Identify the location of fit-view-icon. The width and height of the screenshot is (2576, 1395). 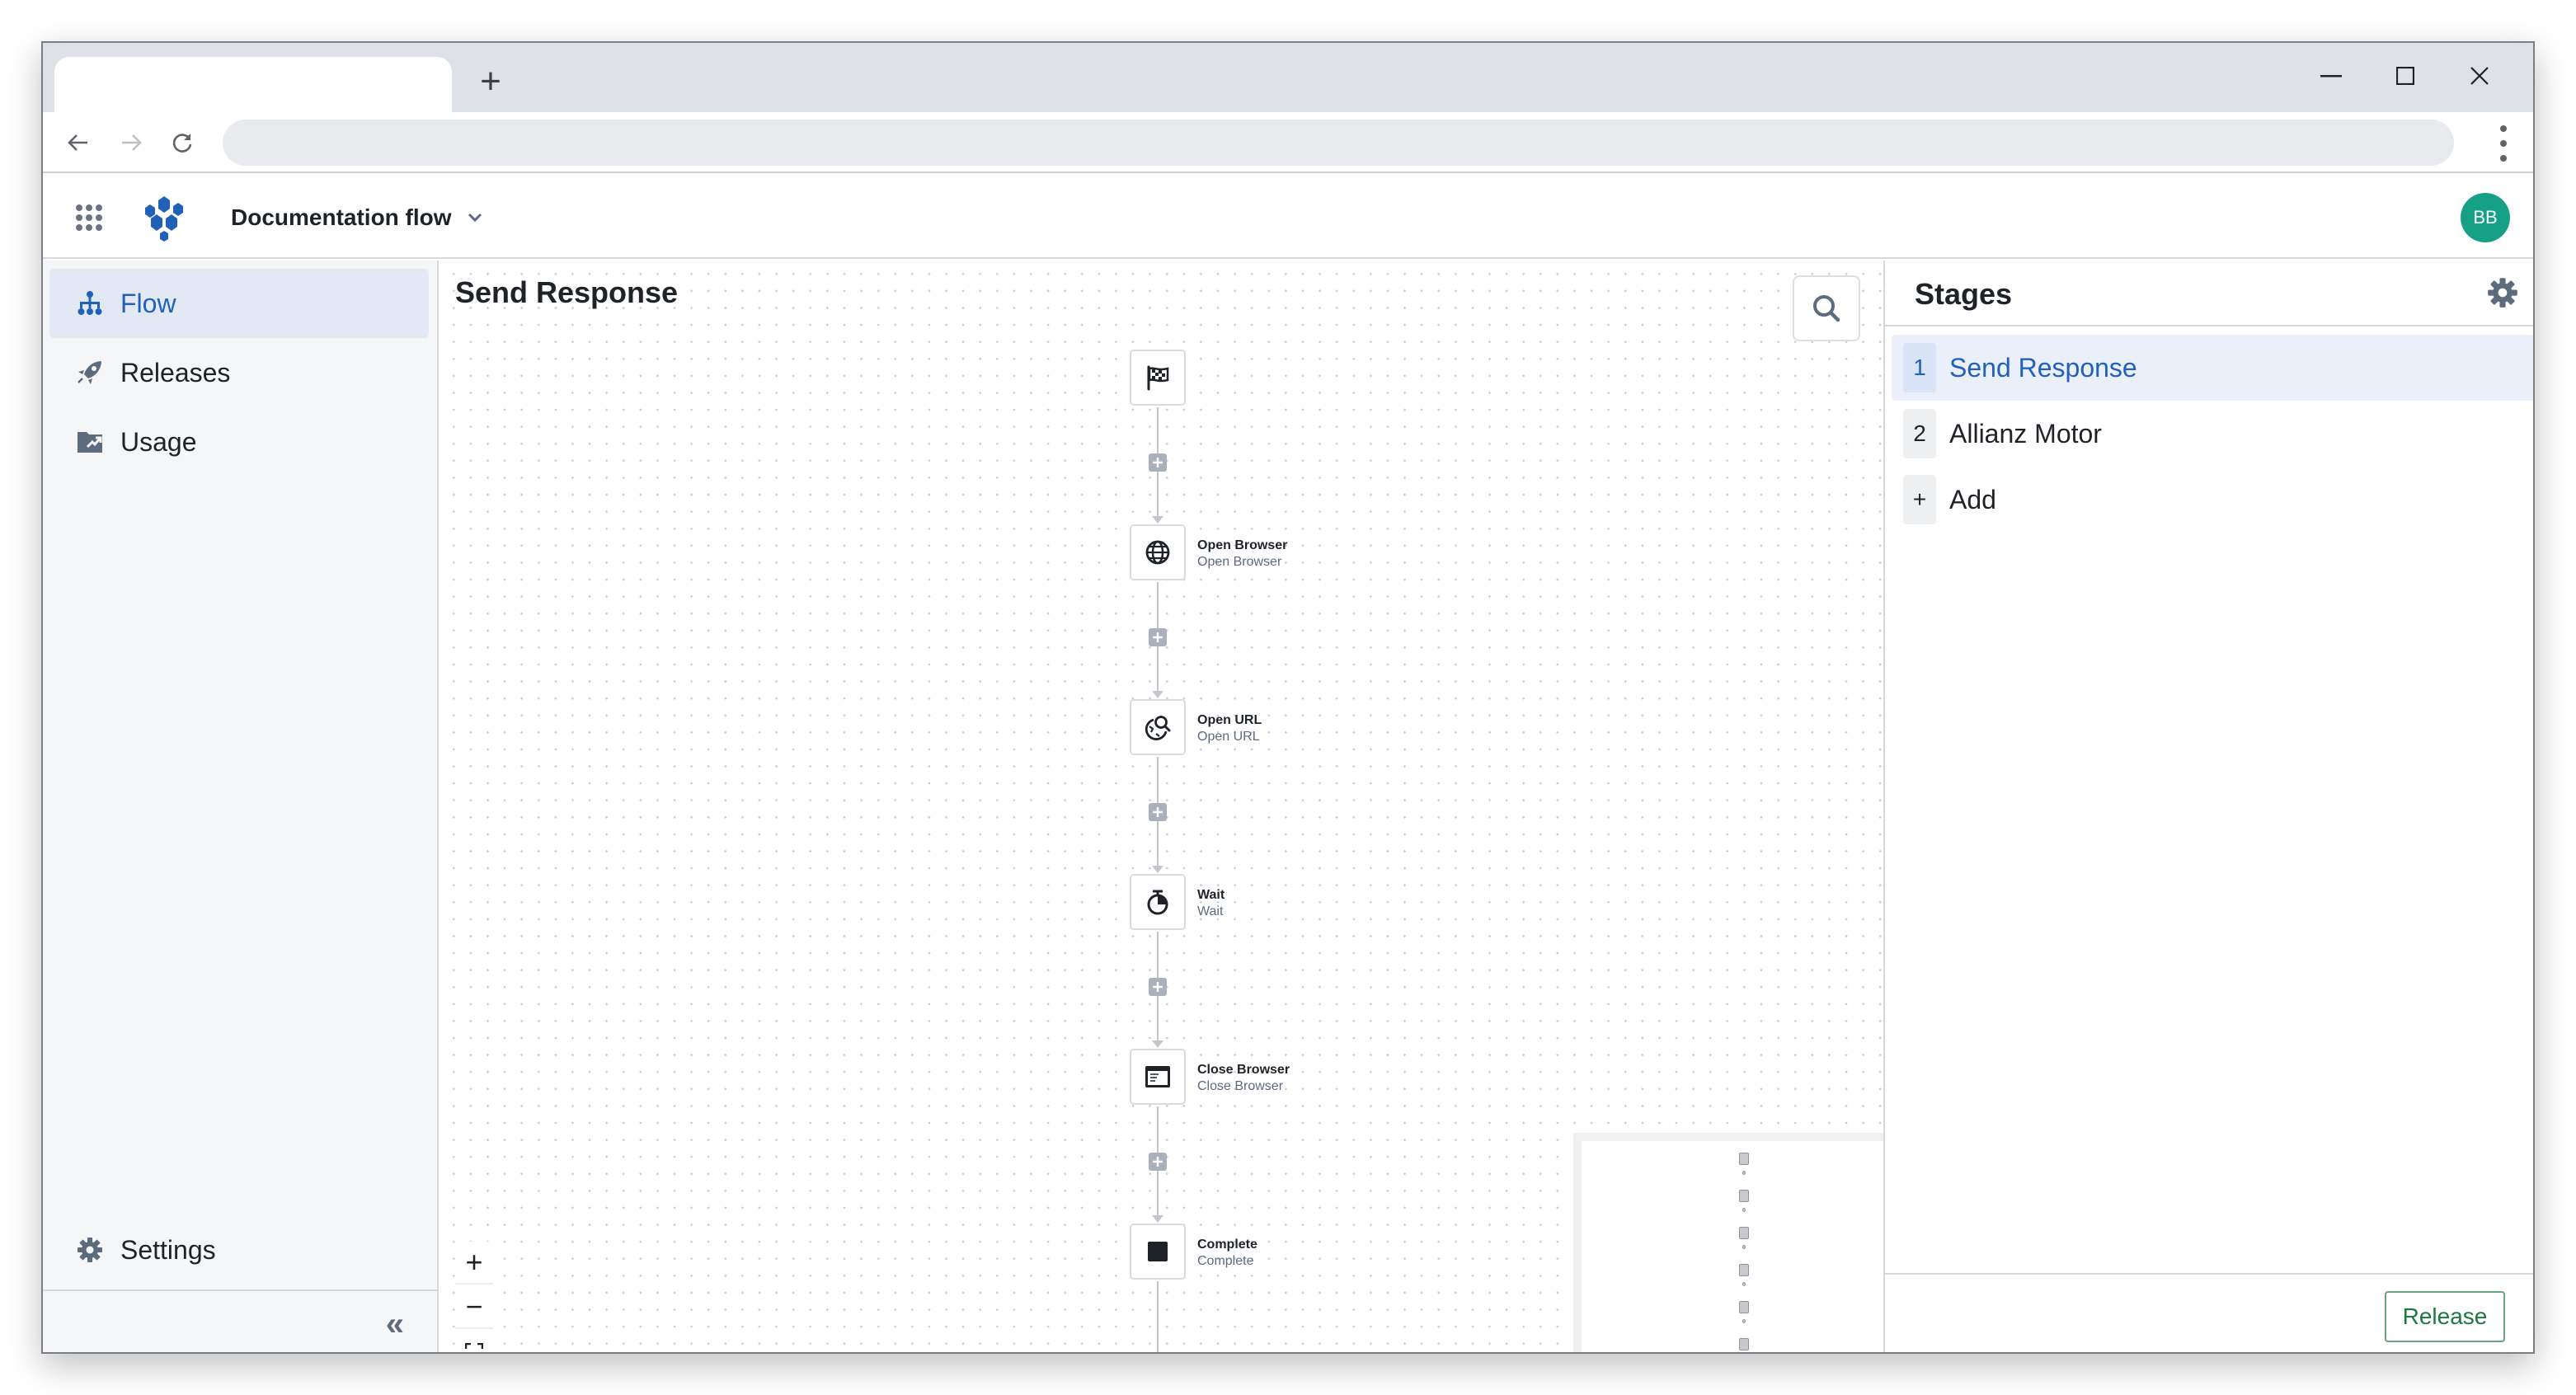
(474, 1346).